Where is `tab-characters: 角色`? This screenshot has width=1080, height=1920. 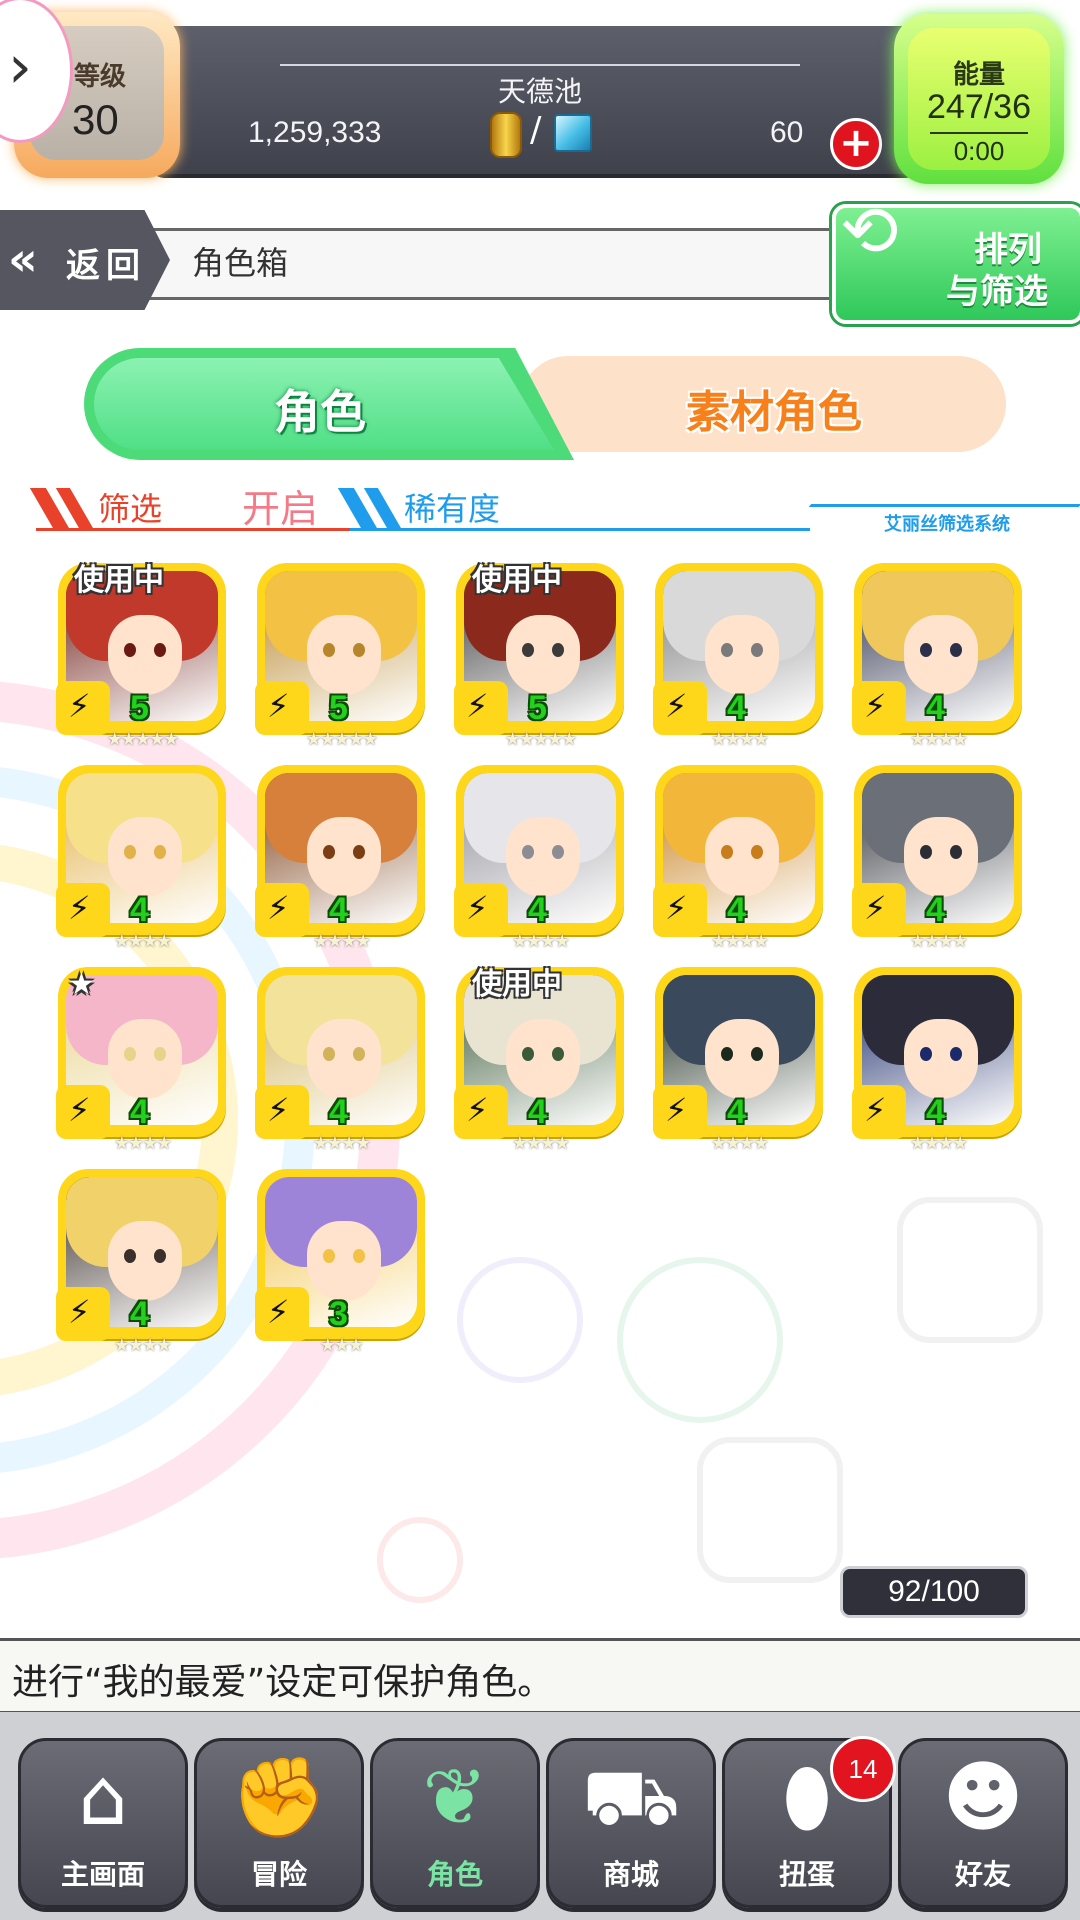
tab-characters: 角色 is located at coordinates (329, 404).